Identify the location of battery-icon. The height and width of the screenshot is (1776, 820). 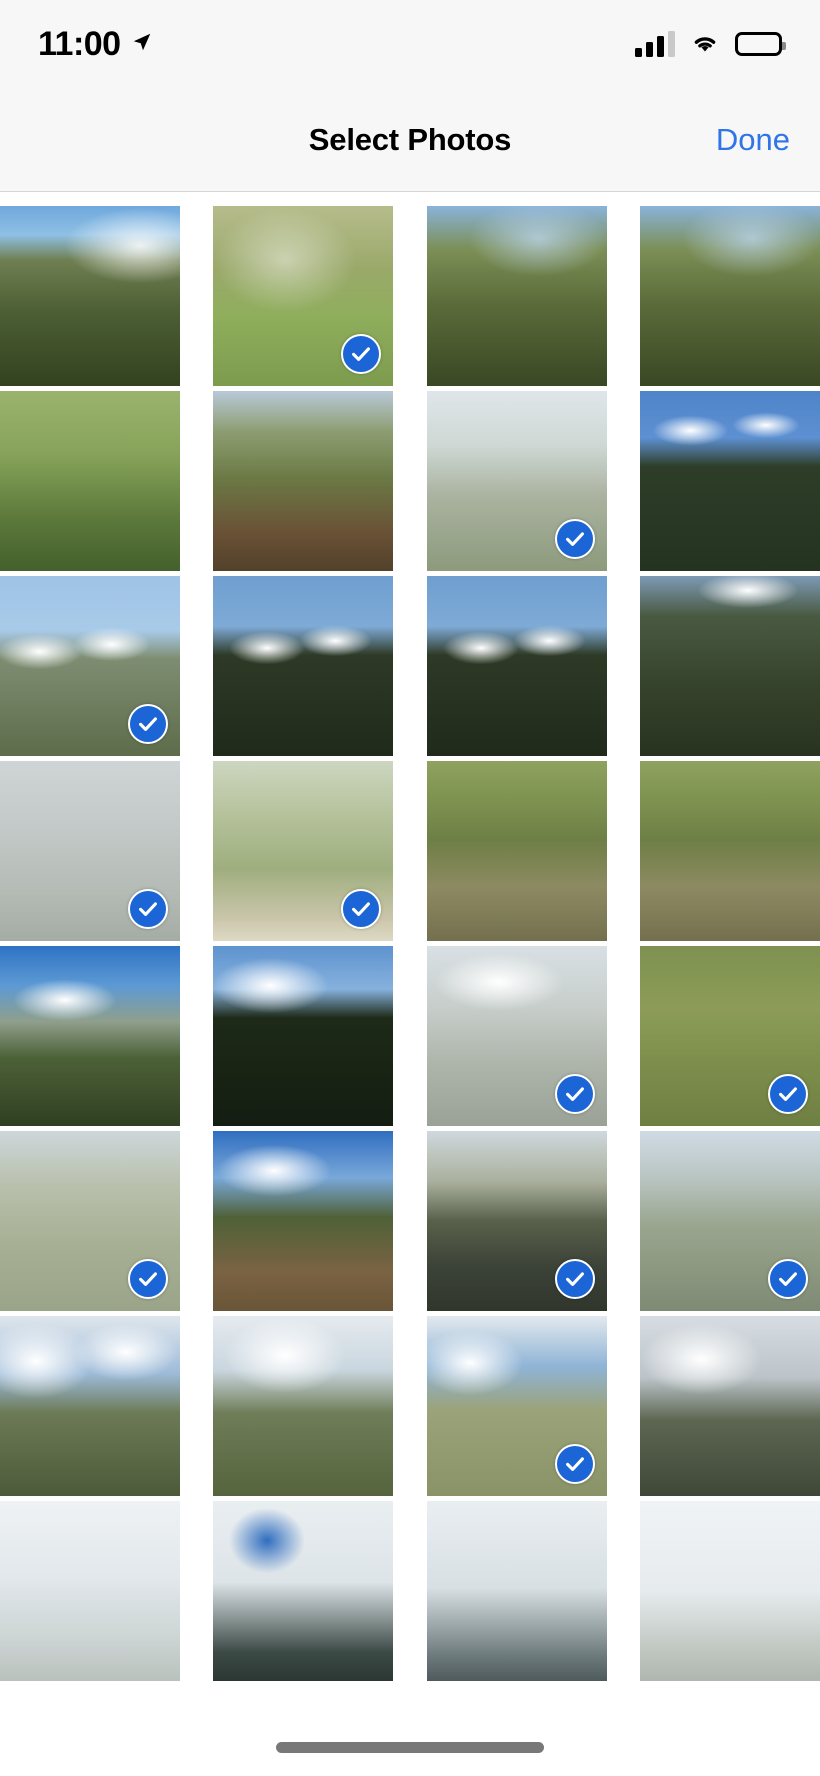
(760, 44).